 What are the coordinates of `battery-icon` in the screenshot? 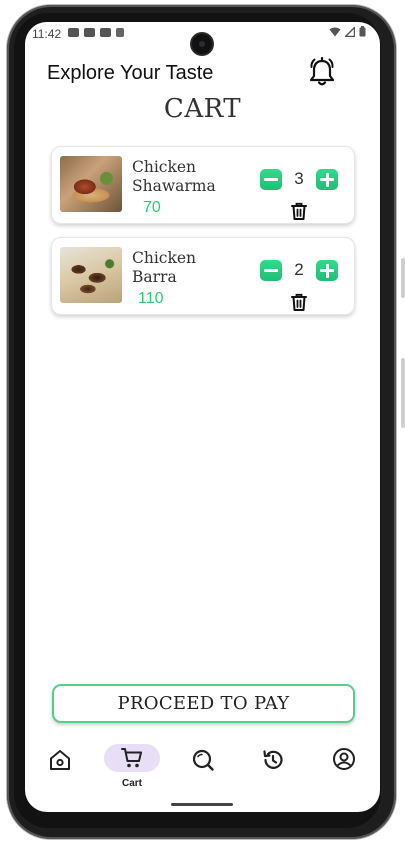 It's located at (362, 31).